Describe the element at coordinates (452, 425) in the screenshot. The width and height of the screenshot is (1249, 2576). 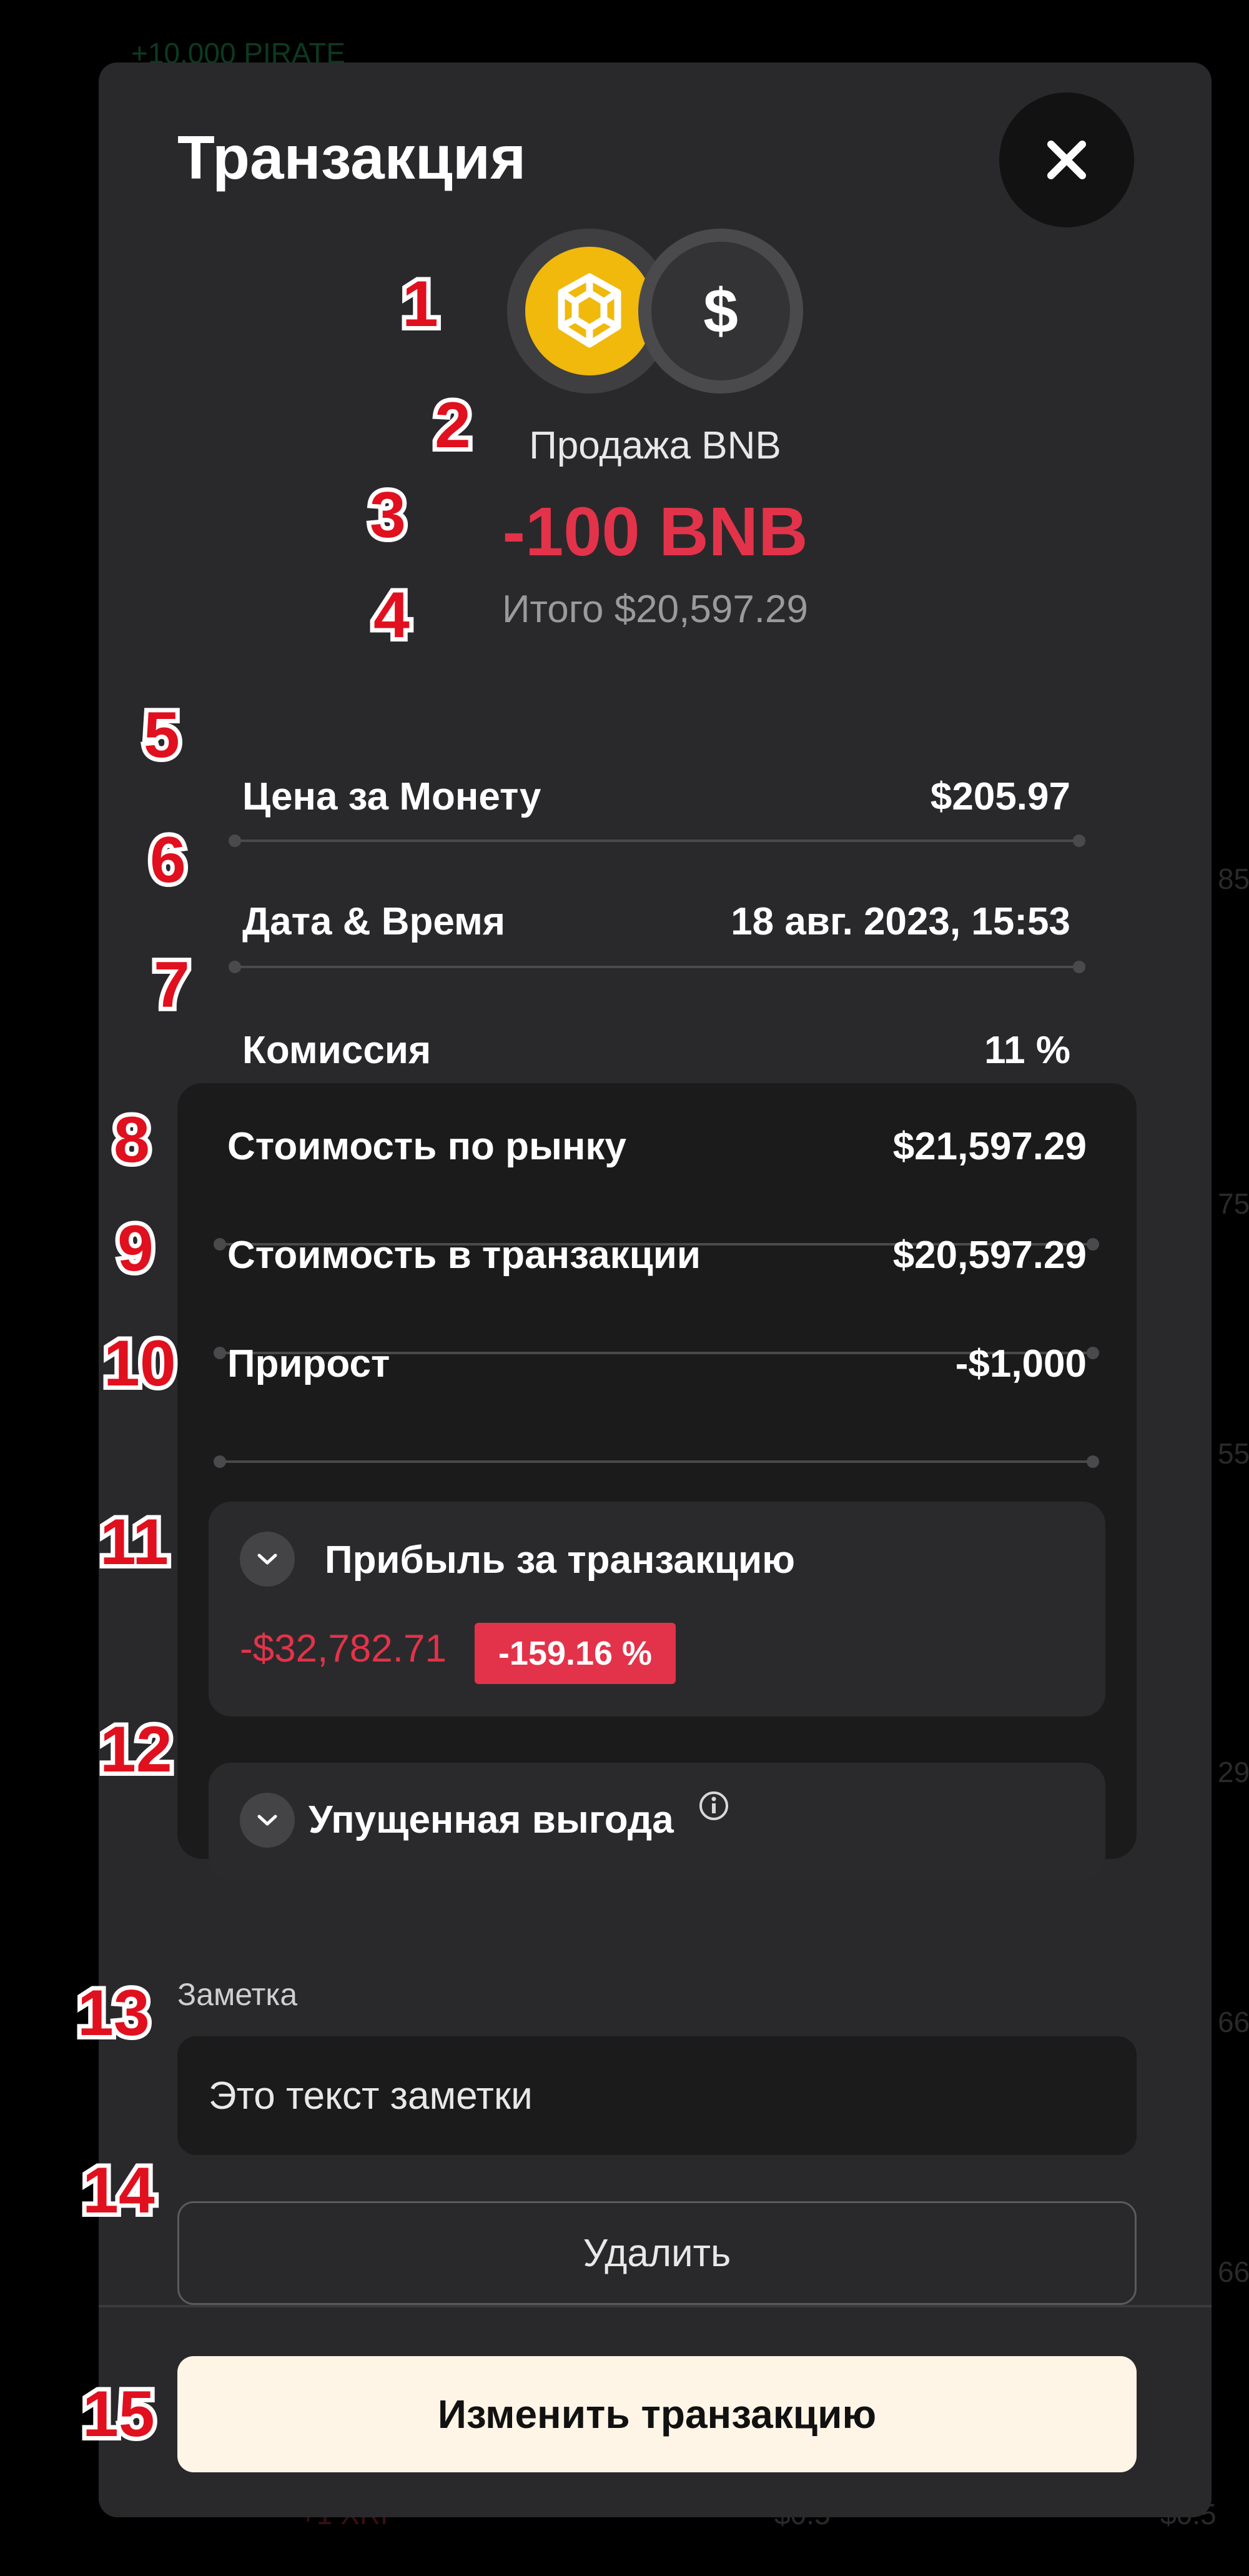
I see `annotation-marker: 2` at that location.